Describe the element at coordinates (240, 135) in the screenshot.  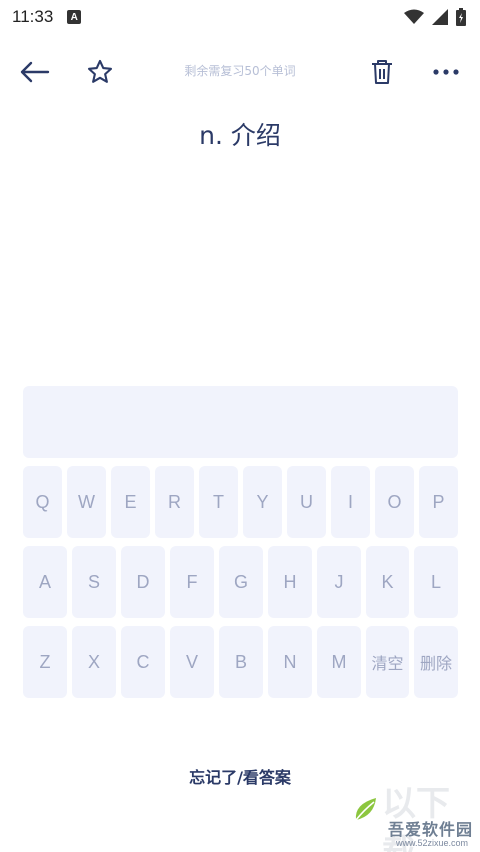
I see `word-definition: n. 介绍` at that location.